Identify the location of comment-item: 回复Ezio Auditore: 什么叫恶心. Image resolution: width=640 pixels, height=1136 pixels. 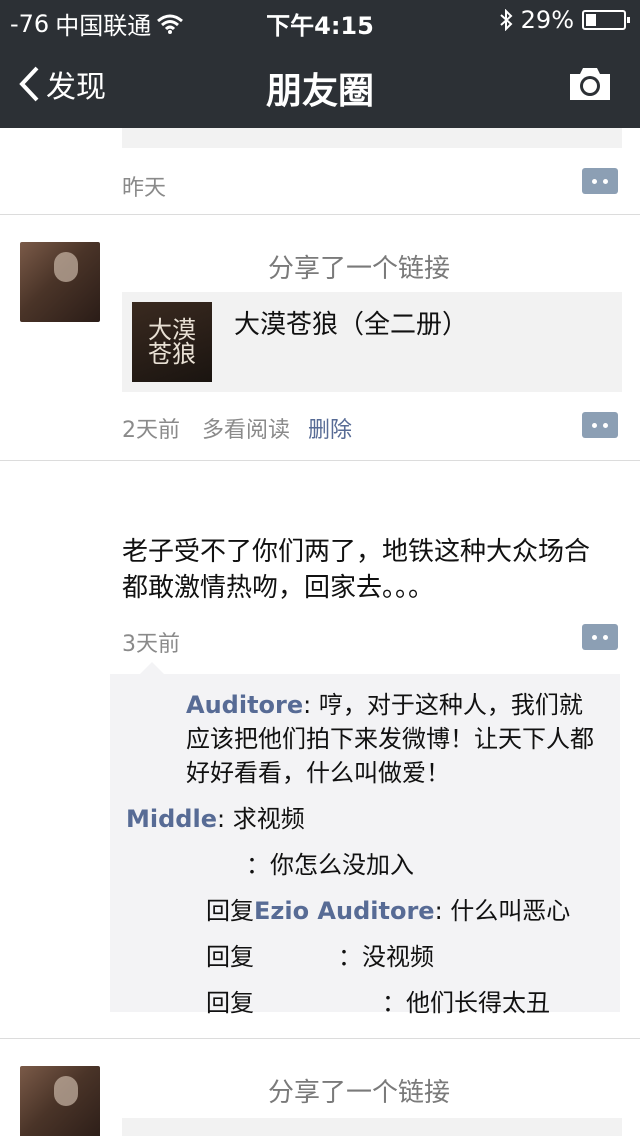
(365, 911).